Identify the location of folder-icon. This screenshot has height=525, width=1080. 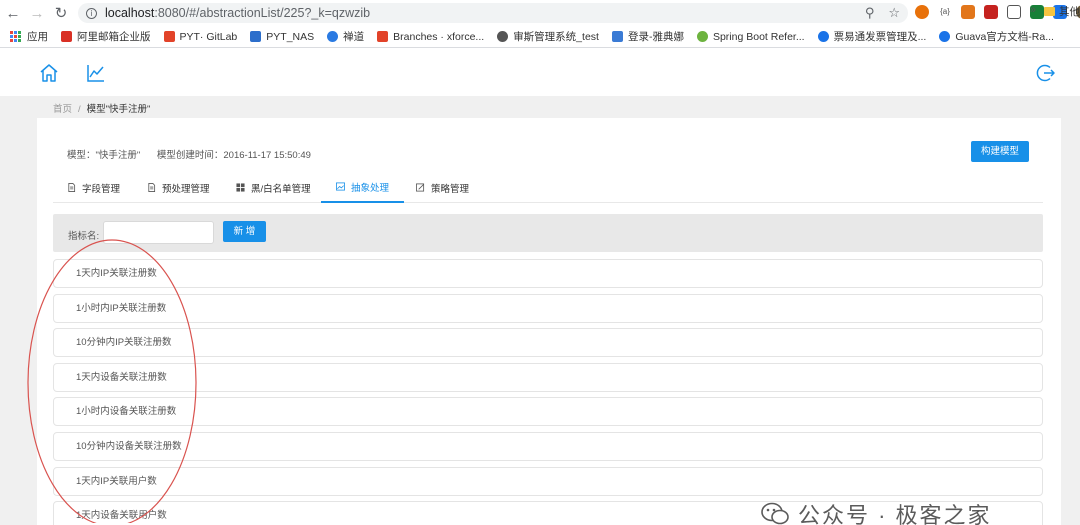
(1049, 11).